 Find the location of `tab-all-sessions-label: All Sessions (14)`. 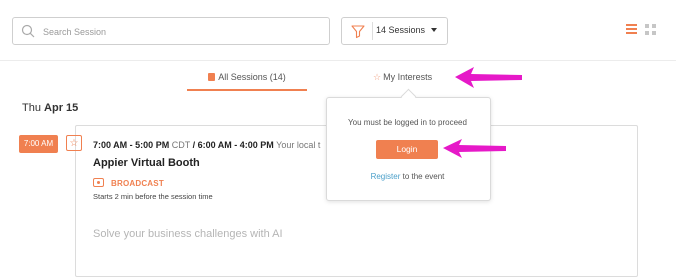

tab-all-sessions-label: All Sessions (14) is located at coordinates (252, 77).